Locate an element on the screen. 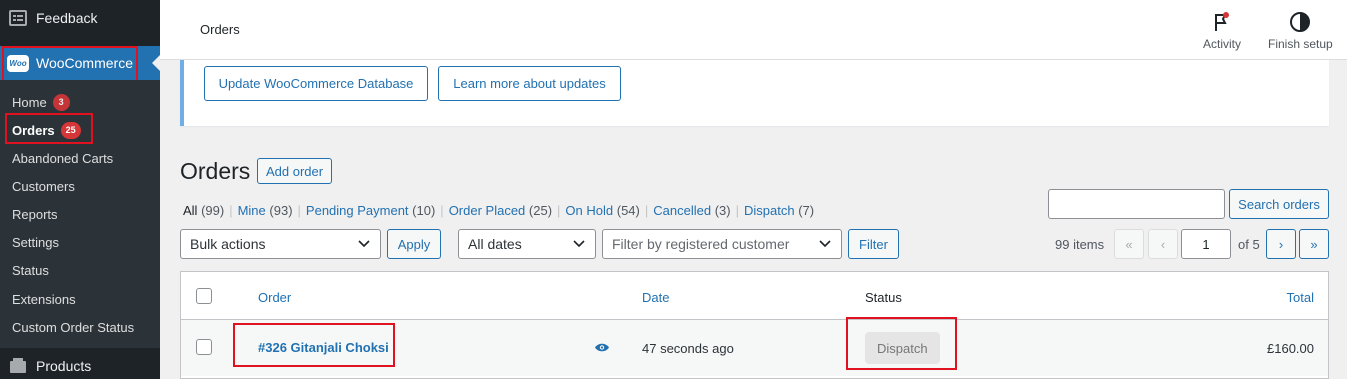  submenu-label-custom-order-status: Custom Order Status is located at coordinates (73, 327).